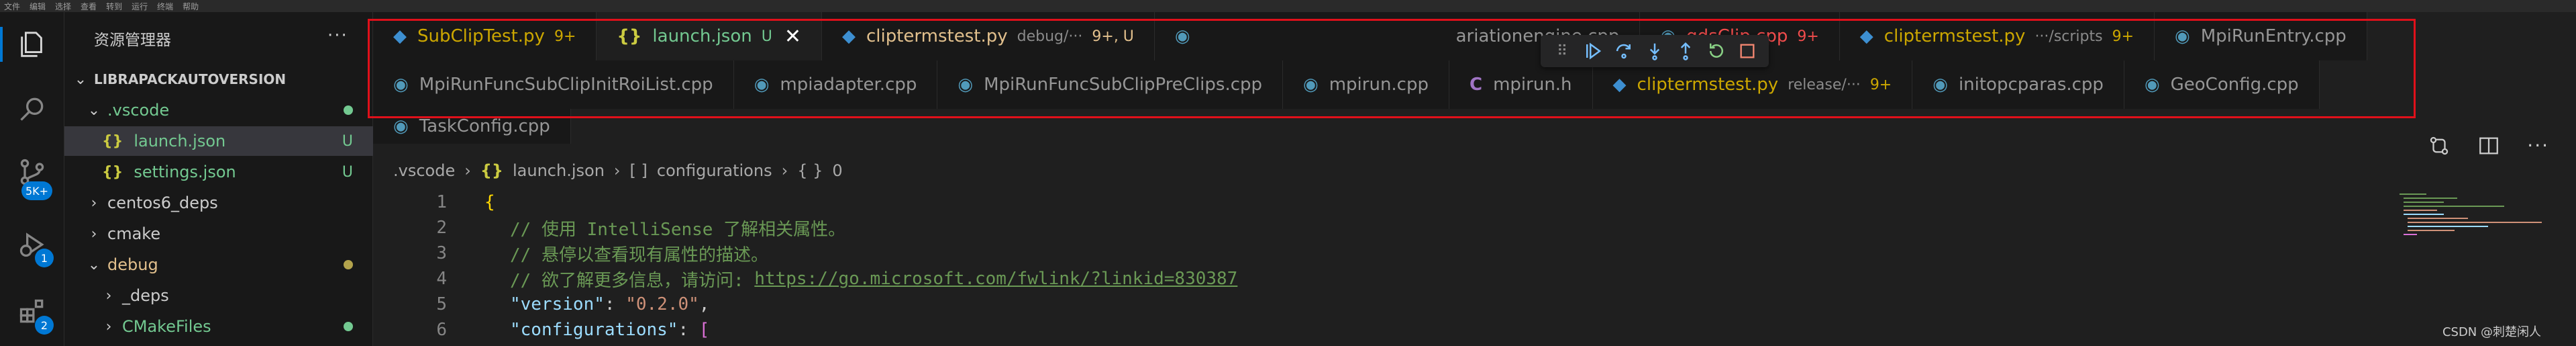  I want to click on continue-icon, so click(1593, 51).